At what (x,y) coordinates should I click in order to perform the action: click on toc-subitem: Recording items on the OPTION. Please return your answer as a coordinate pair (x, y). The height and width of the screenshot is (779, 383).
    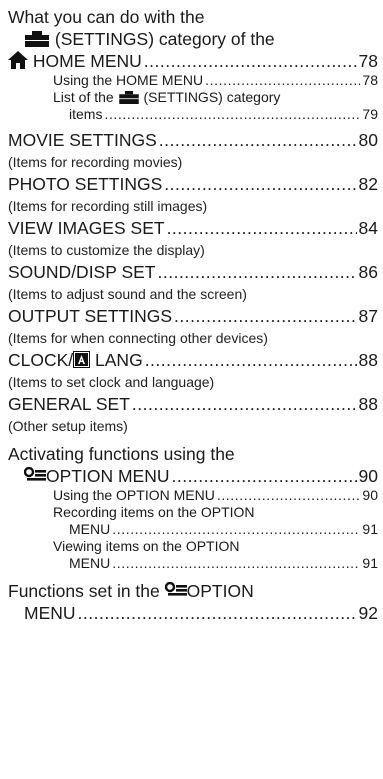
    Looking at the image, I should click on (193, 512).